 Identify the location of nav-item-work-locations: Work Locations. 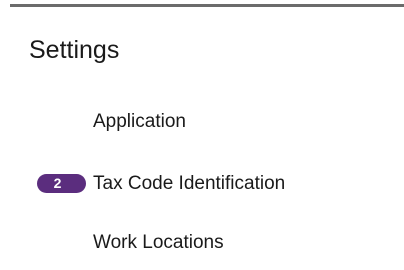
(202, 243).